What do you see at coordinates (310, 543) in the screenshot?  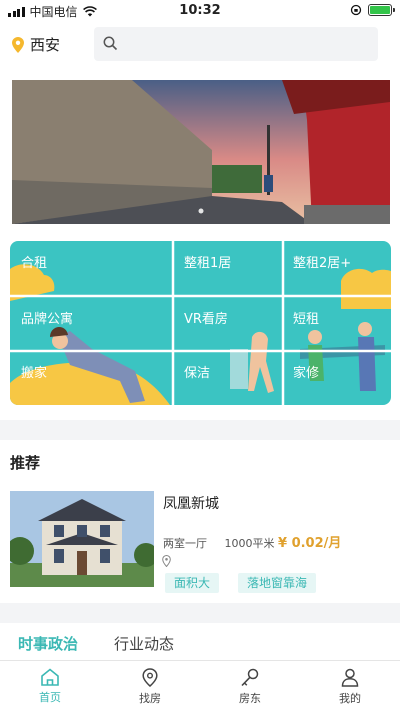 I see `listing-price: ¥ 0.02/月` at bounding box center [310, 543].